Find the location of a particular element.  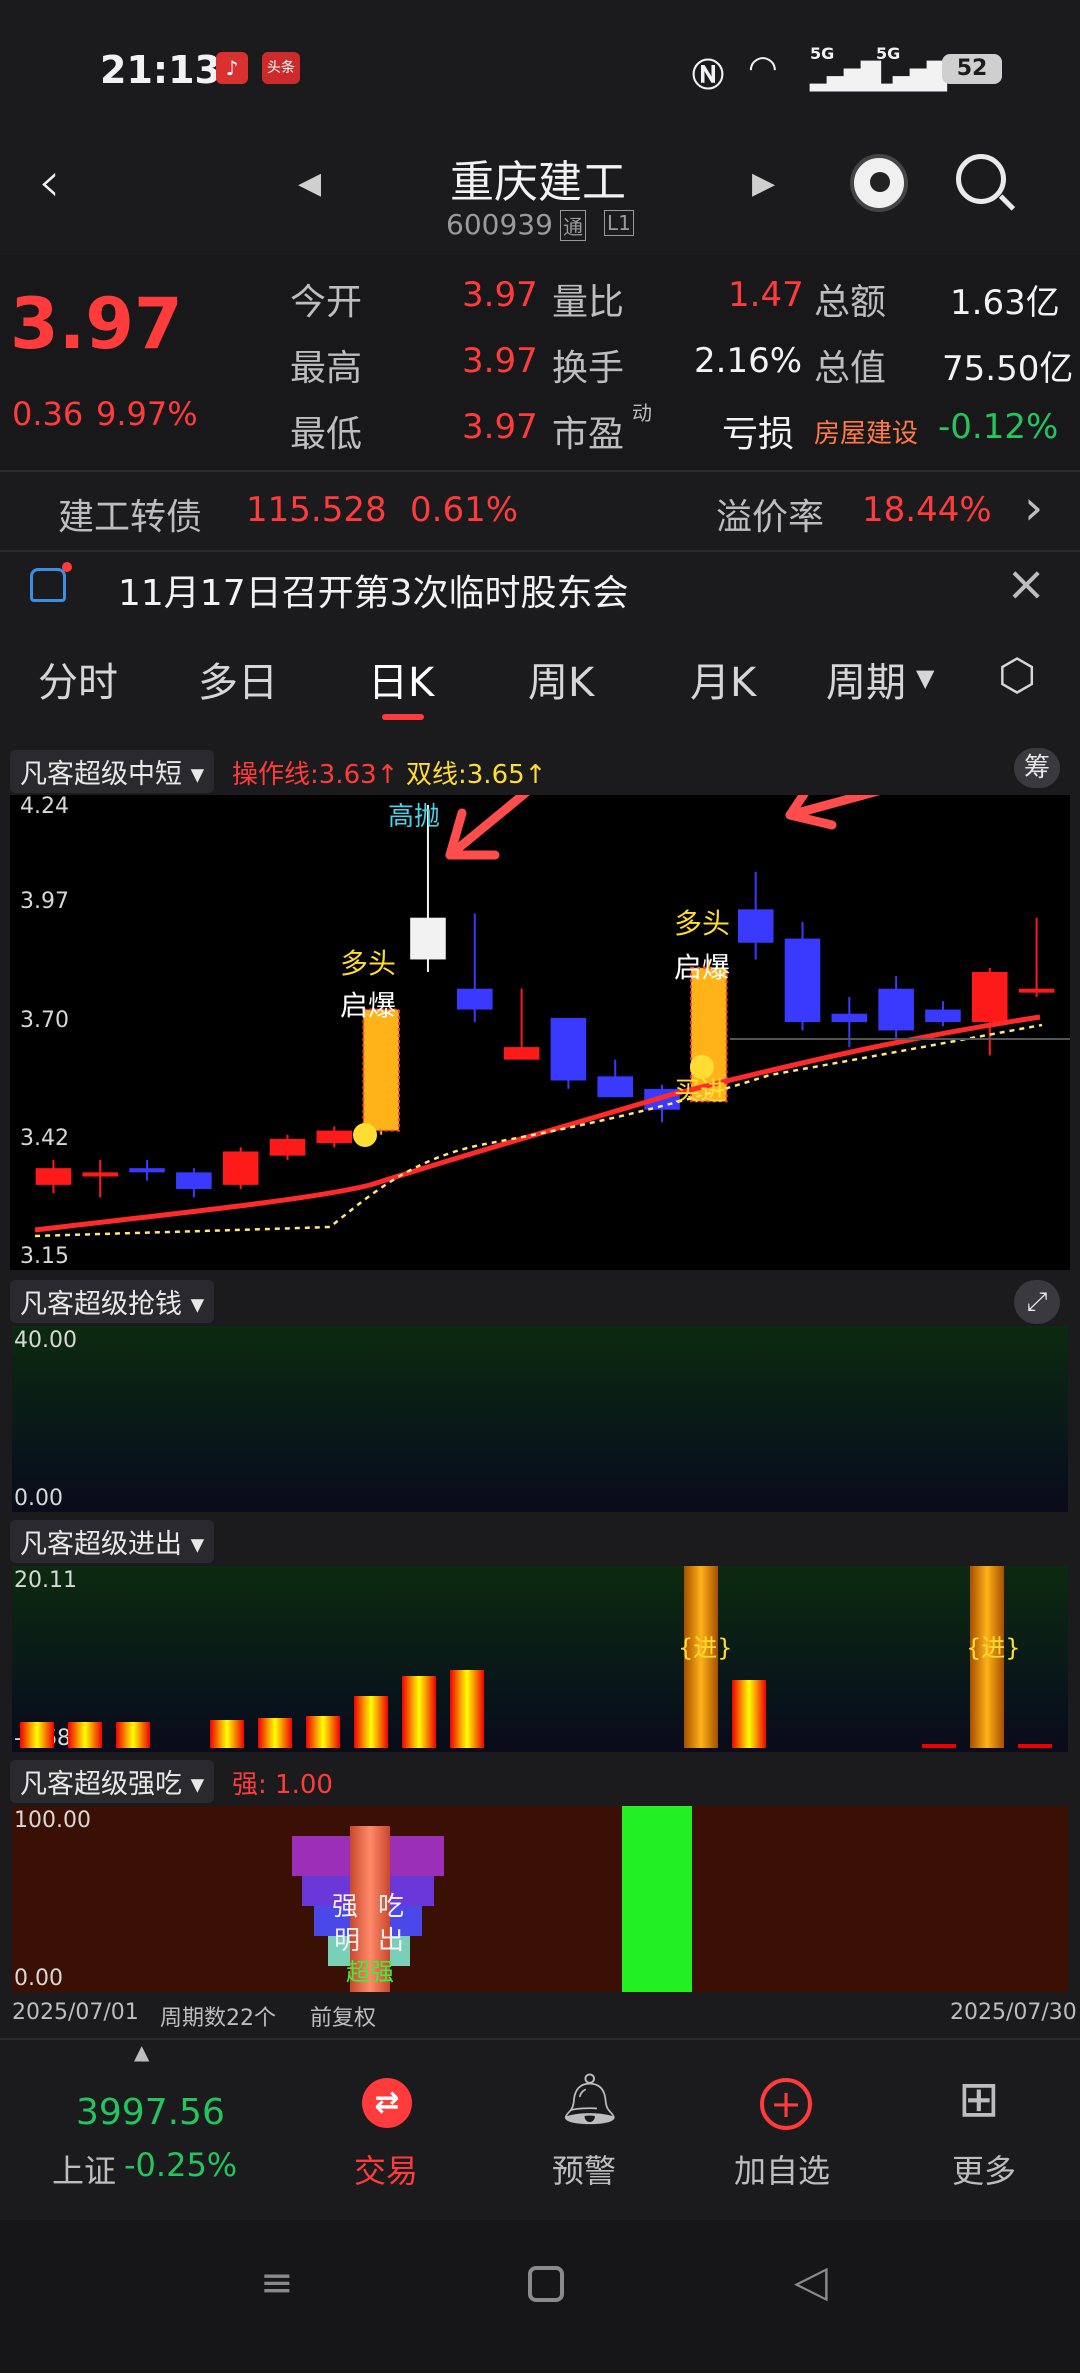

panel4-indicator-selector: 凡客超级强吃 ▾ is located at coordinates (112, 1781).